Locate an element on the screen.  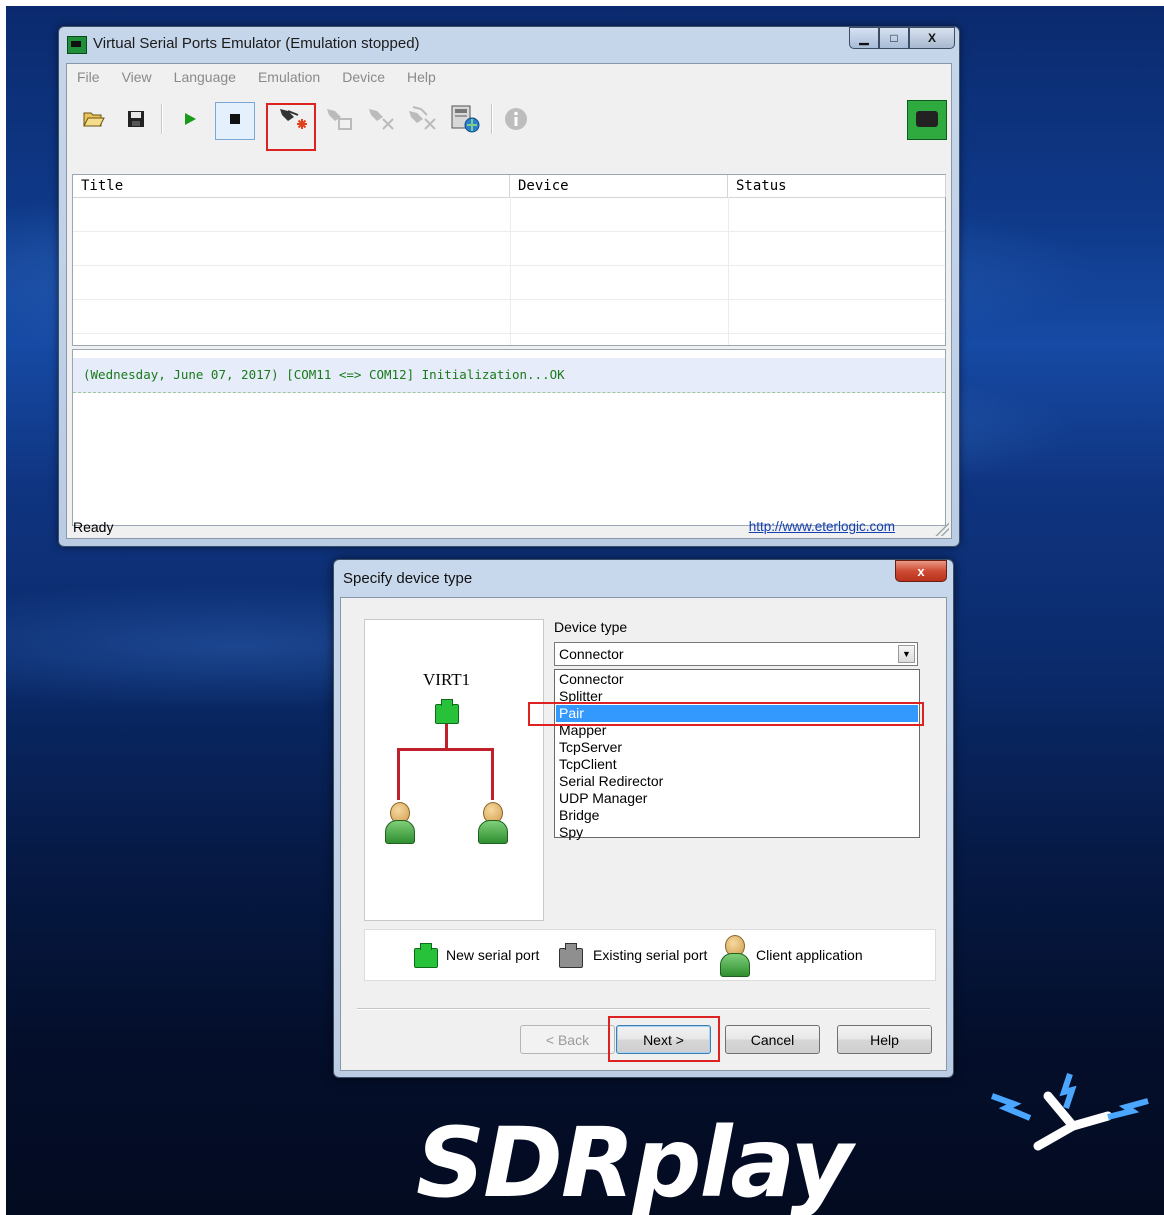
legend-label: Existing serial port is located at coordinates (650, 955).